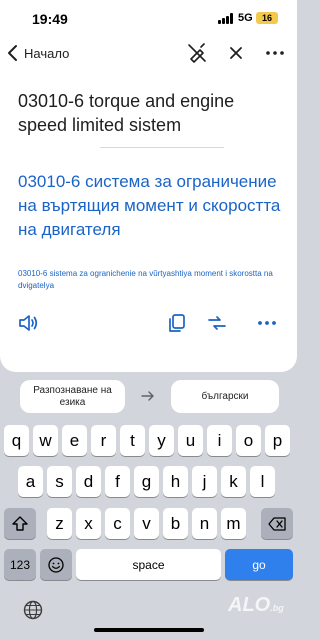  I want to click on battery-icon: 16, so click(267, 18).